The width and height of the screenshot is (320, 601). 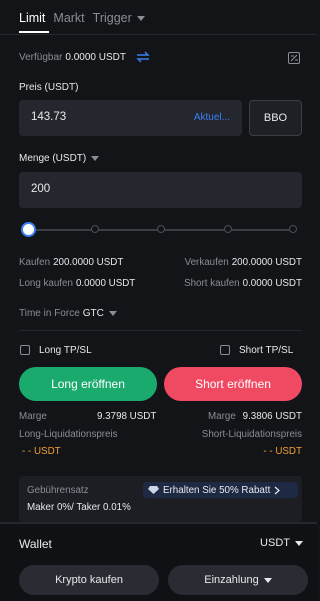 I want to click on short-liquidation-label: Short-Liquidationspreis, so click(x=251, y=434).